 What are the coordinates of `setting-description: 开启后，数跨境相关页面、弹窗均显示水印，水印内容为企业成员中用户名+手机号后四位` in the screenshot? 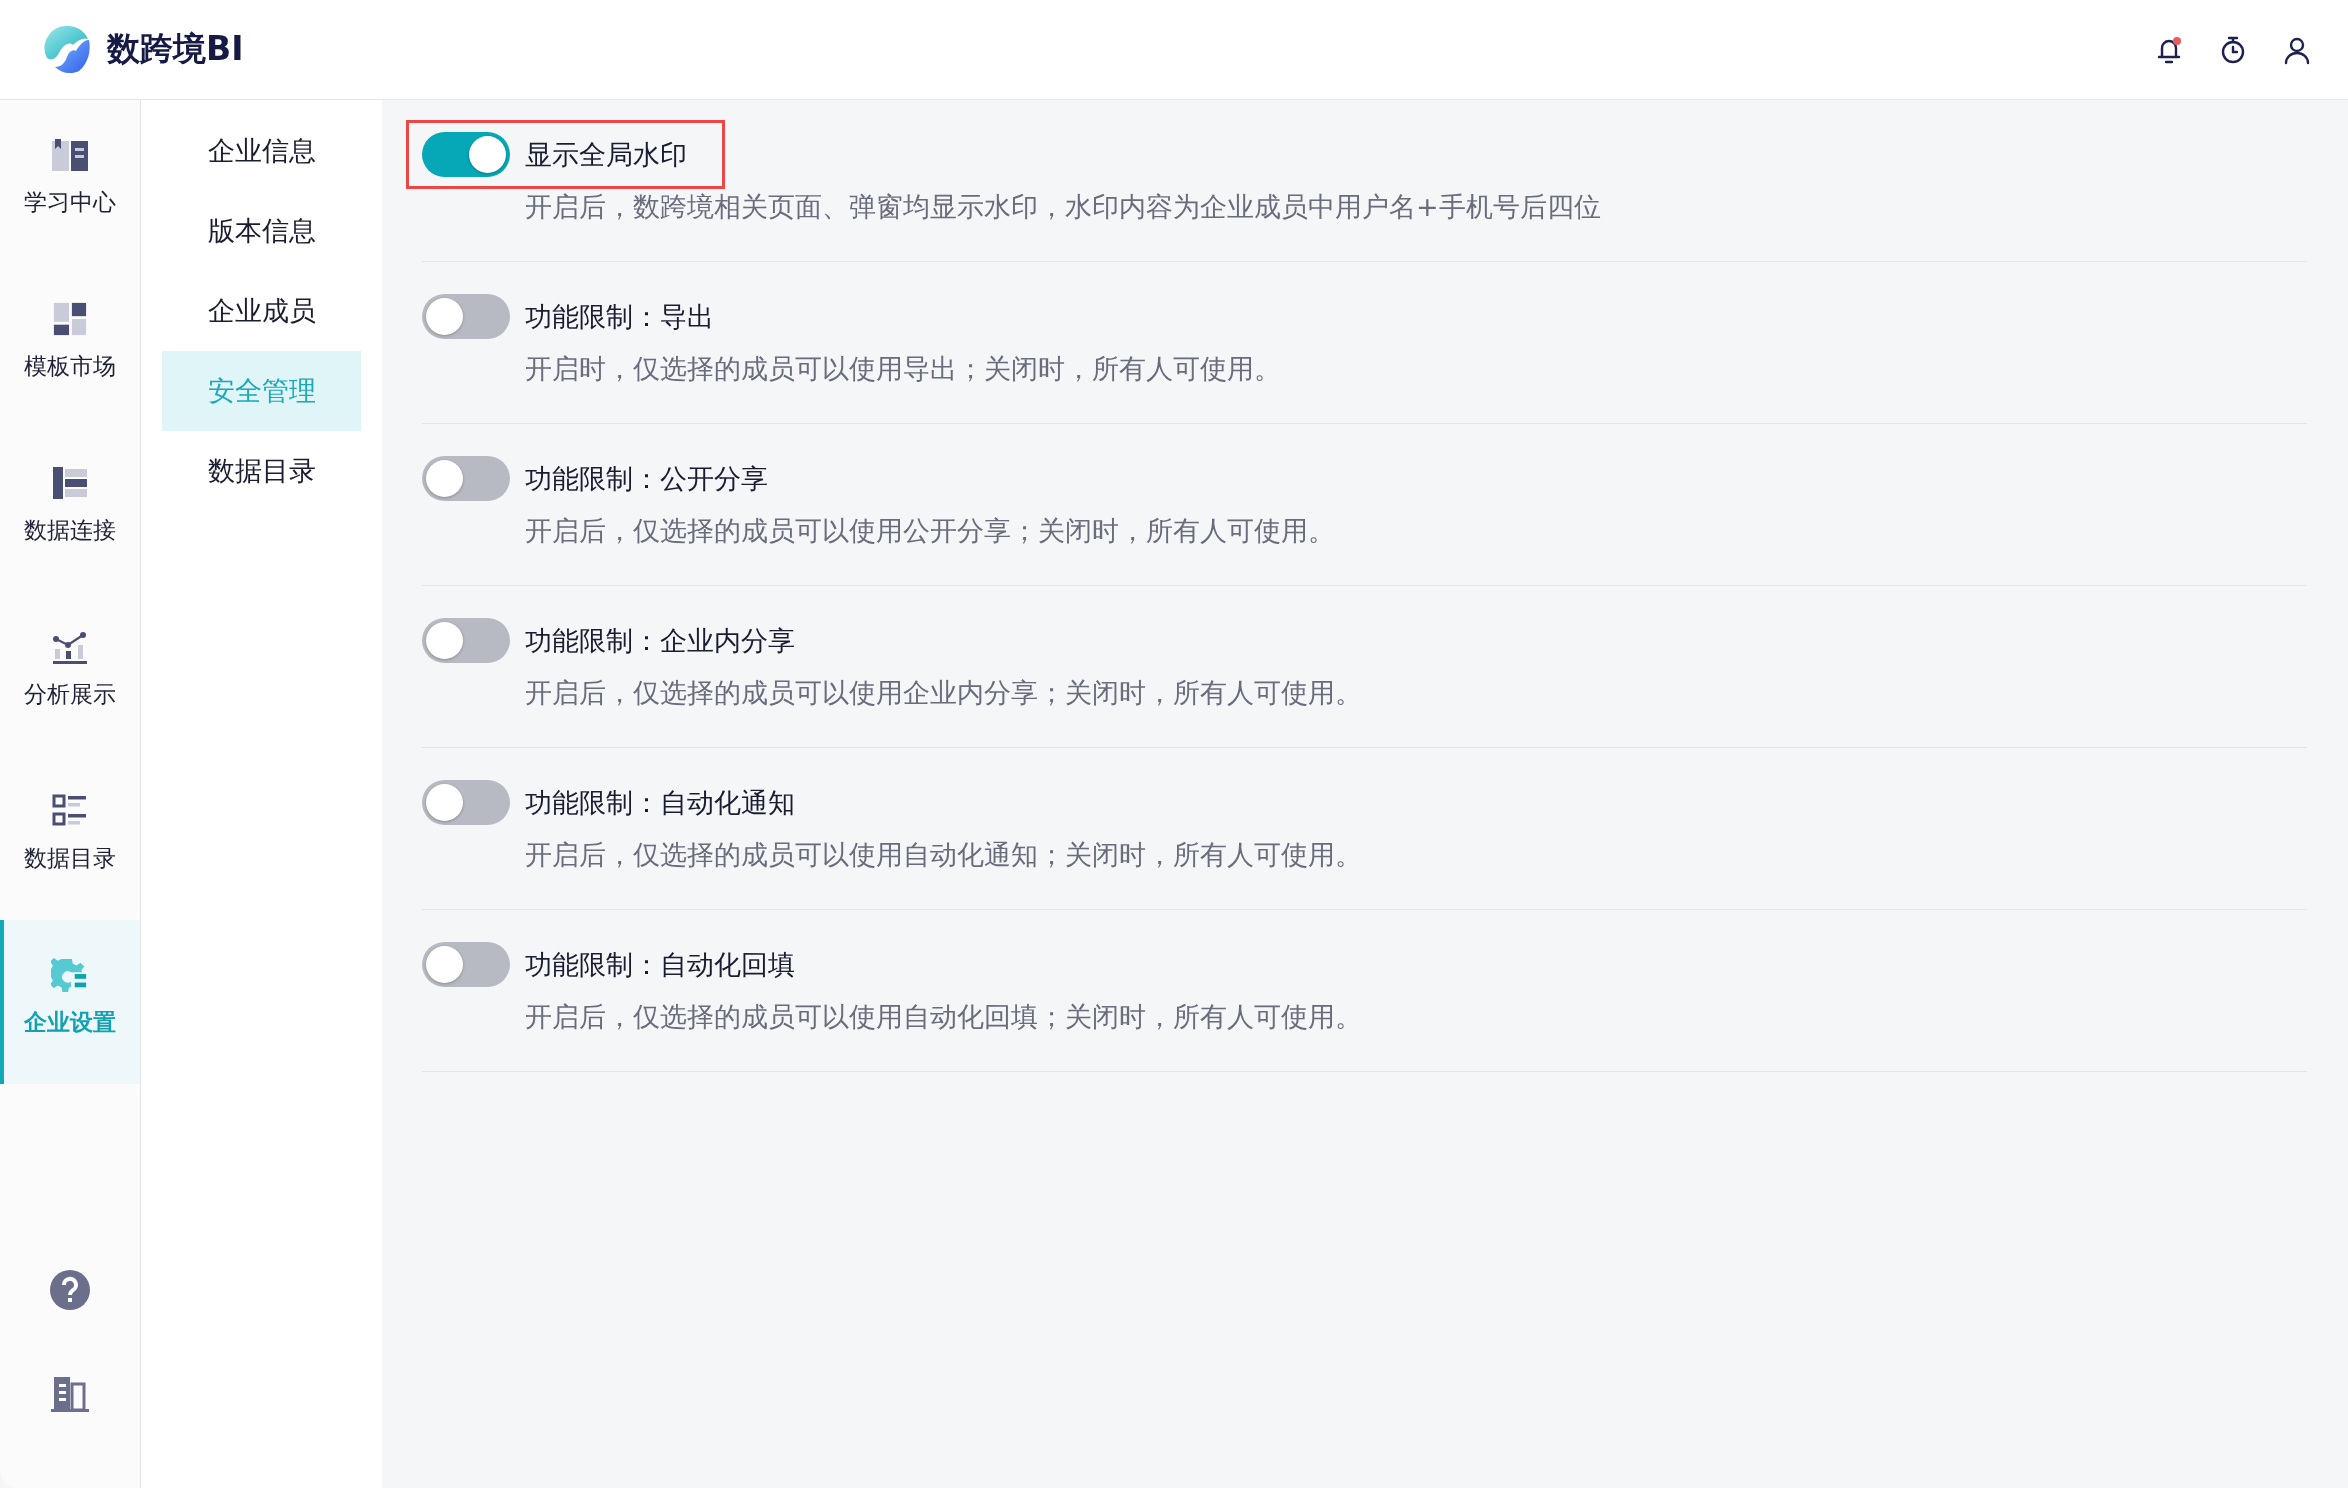 It's located at (1063, 207).